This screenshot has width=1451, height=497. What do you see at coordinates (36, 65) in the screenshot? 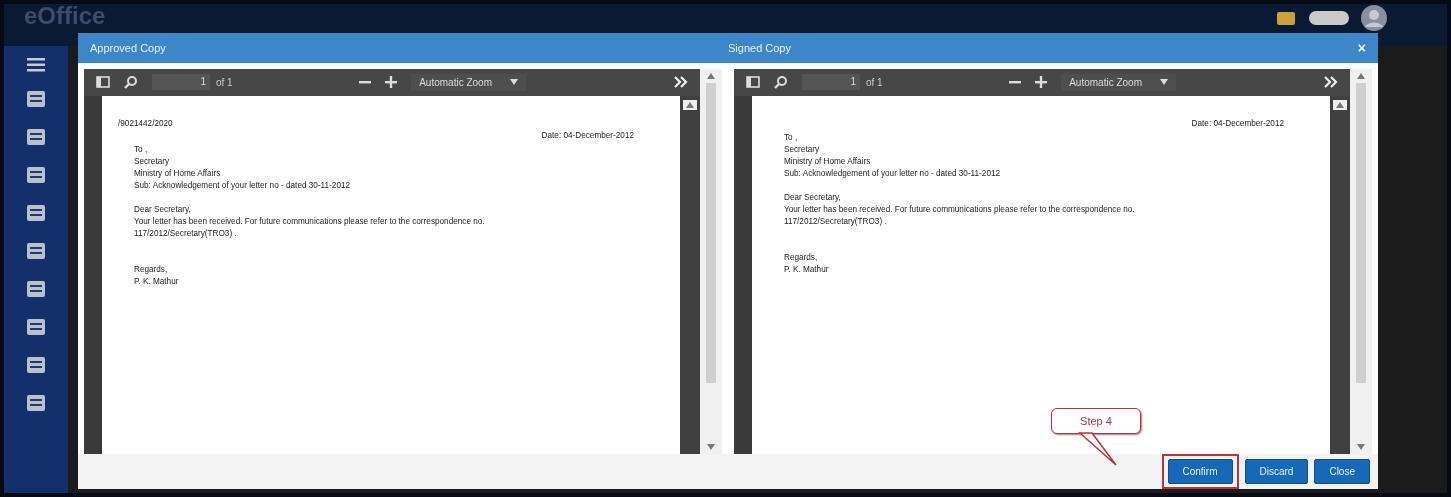
I see `menu-icon` at bounding box center [36, 65].